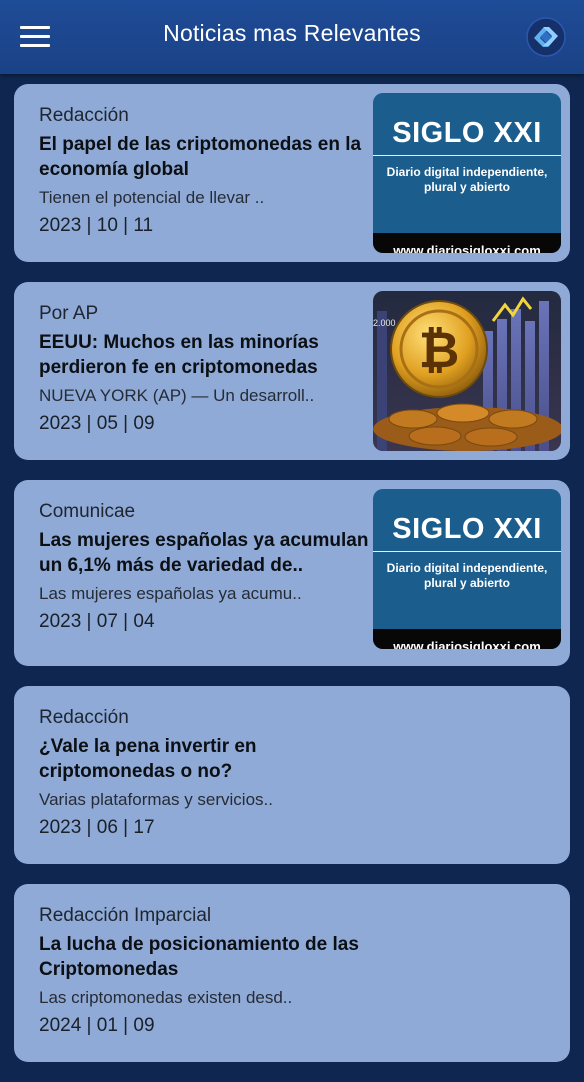 The width and height of the screenshot is (584, 1082). Describe the element at coordinates (97, 1025) in the screenshot. I see `news-date: 2024 | 01 | 09` at that location.